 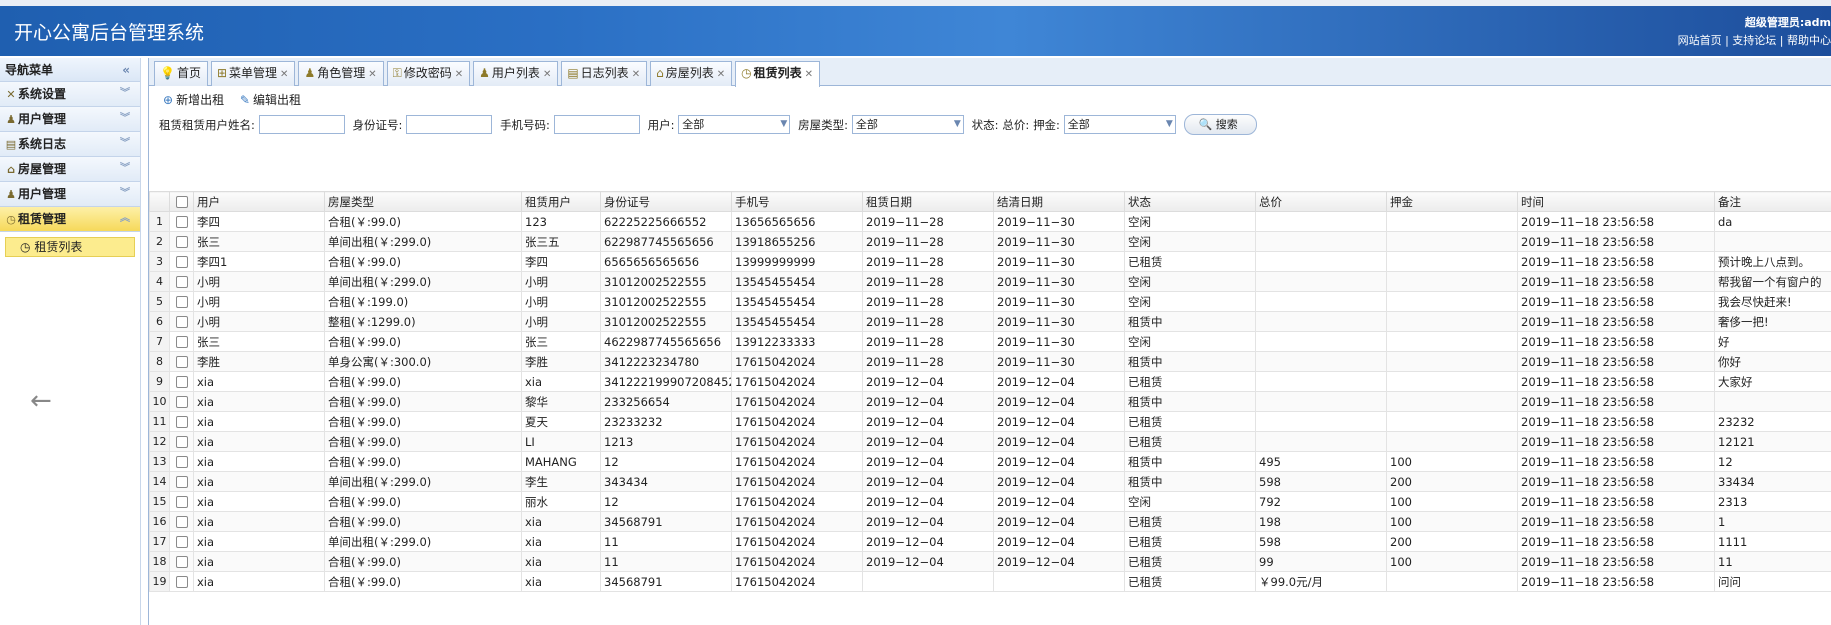 What do you see at coordinates (181, 73) in the screenshot?
I see `tab-home: 💡 首页` at bounding box center [181, 73].